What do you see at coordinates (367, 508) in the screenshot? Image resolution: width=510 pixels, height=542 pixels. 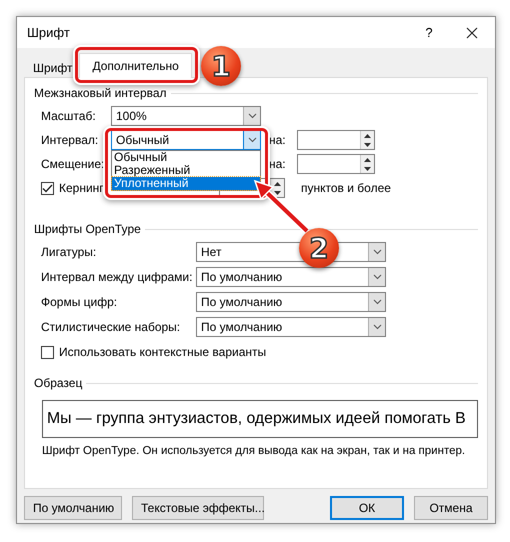 I see `dialog-button: ОК` at bounding box center [367, 508].